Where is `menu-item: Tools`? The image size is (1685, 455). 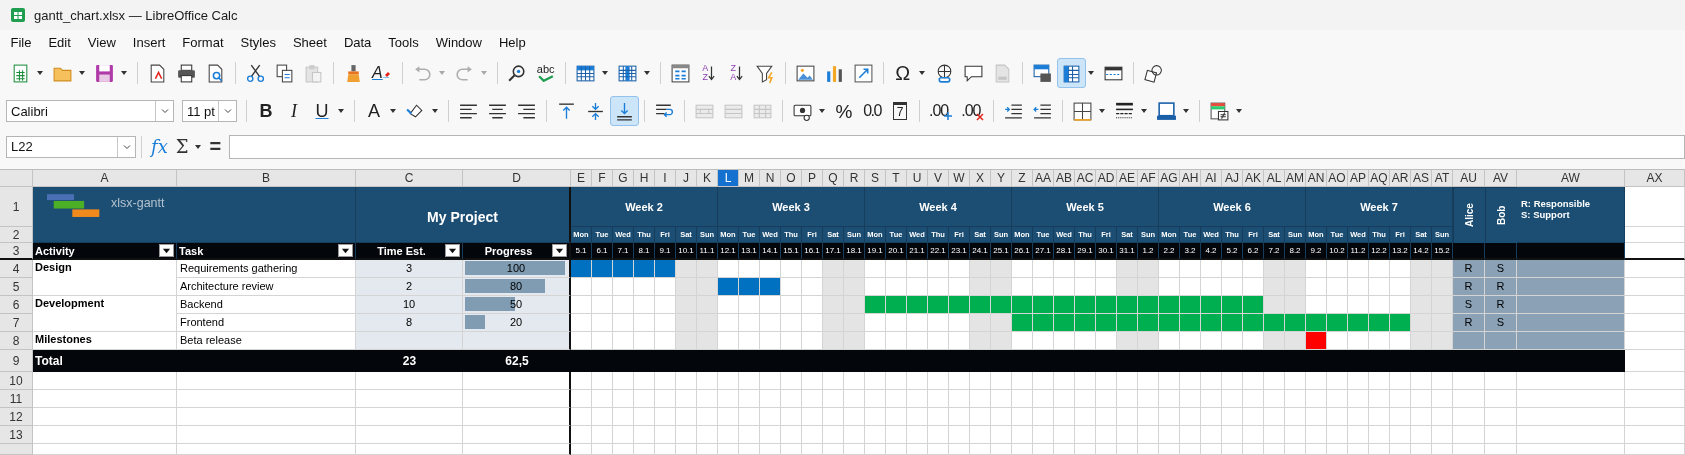 menu-item: Tools is located at coordinates (403, 42).